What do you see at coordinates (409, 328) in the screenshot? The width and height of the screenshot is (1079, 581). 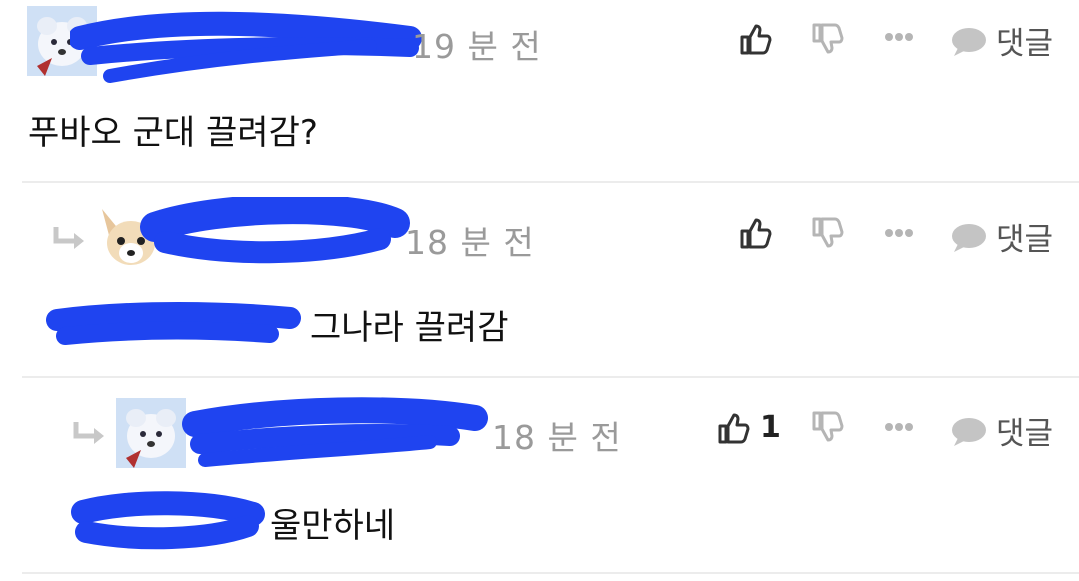 I see `comment-text: 그나라 끌려감` at bounding box center [409, 328].